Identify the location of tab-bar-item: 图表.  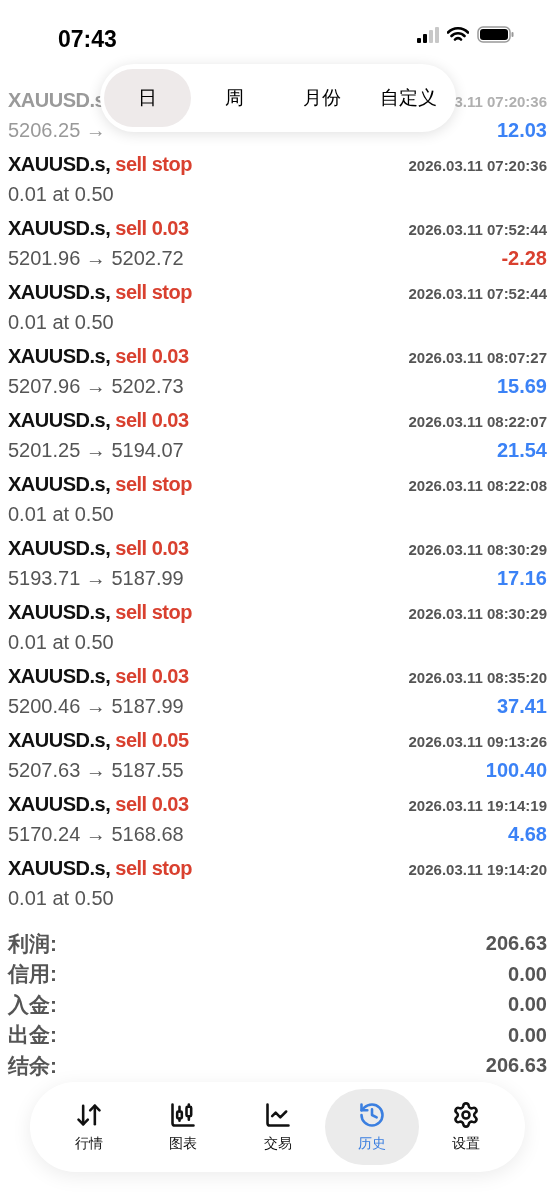
(183, 1127).